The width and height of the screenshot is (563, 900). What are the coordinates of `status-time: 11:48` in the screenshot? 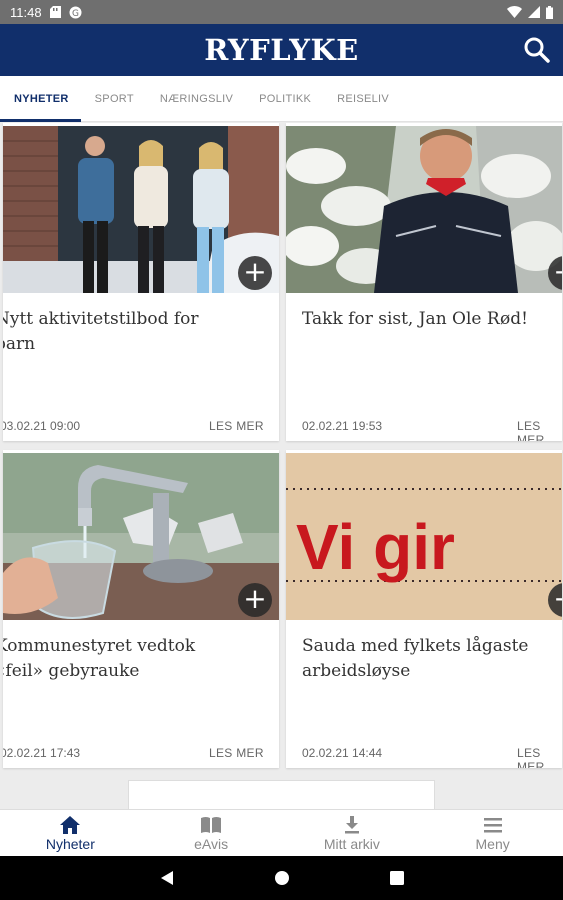 It's located at (26, 12).